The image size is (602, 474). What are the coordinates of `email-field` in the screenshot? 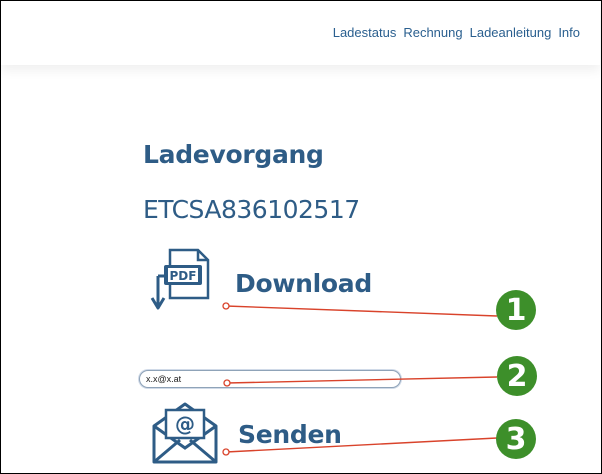 It's located at (270, 379).